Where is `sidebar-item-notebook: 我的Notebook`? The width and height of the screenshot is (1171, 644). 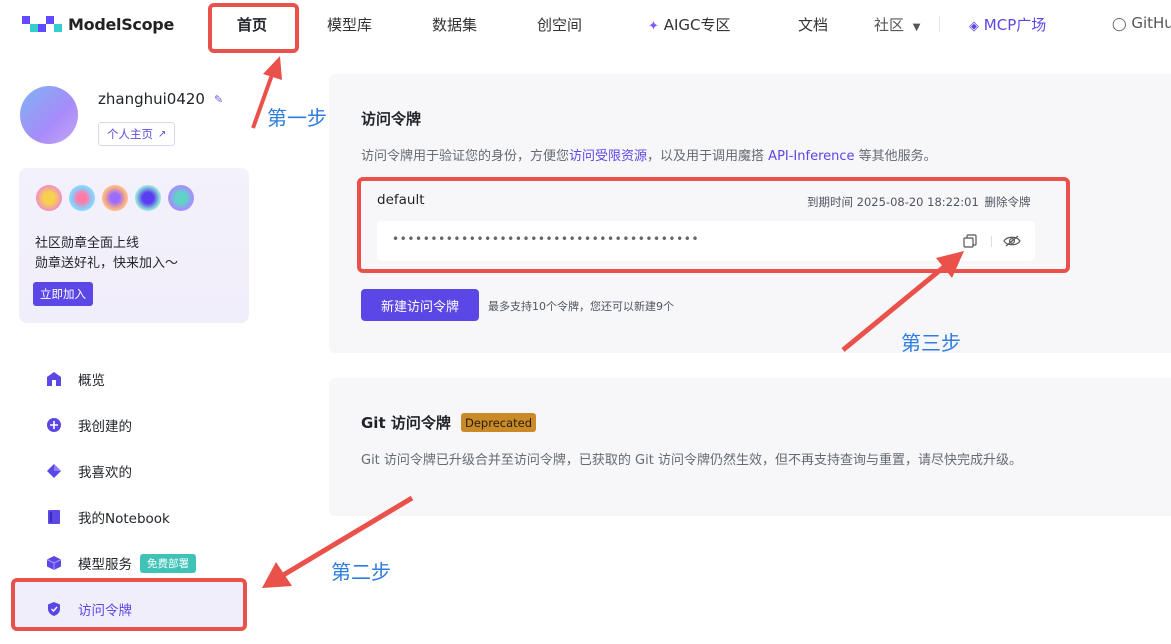 sidebar-item-notebook: 我的Notebook is located at coordinates (108, 517).